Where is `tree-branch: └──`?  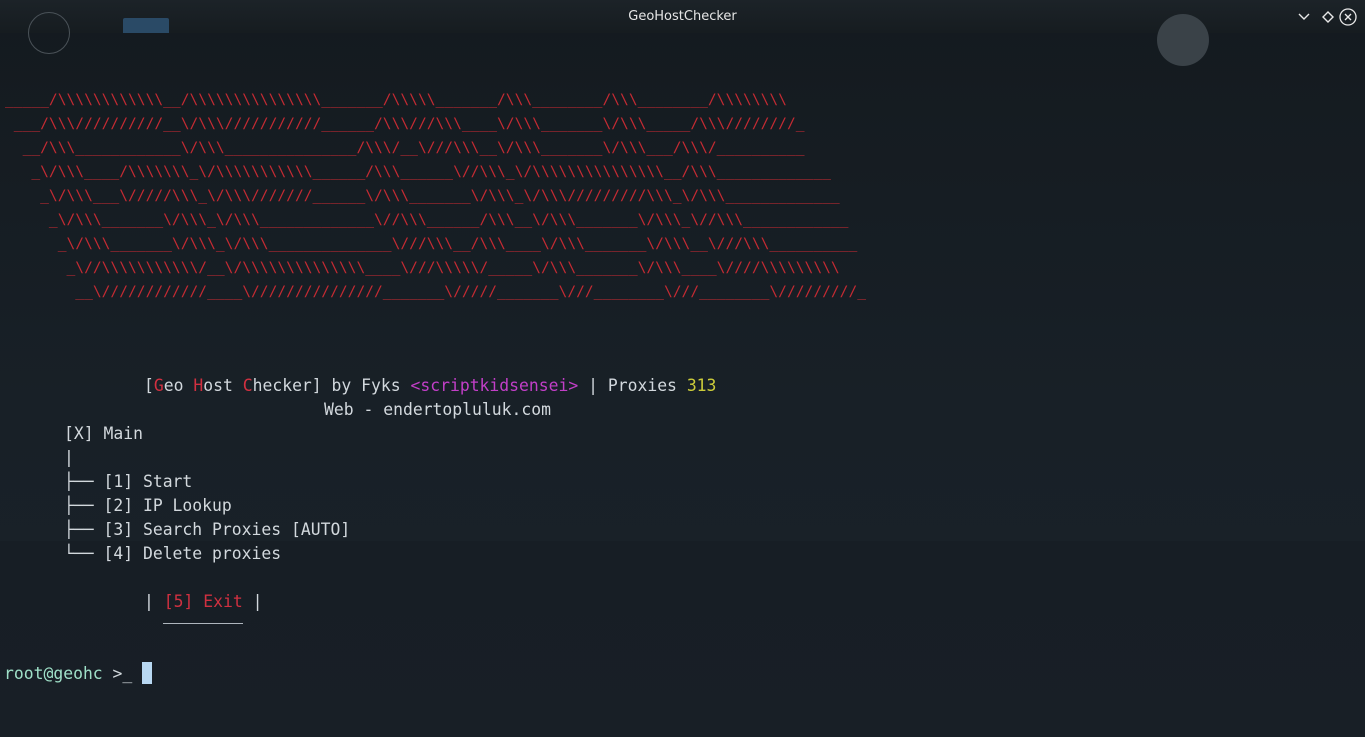 tree-branch: └── is located at coordinates (84, 553).